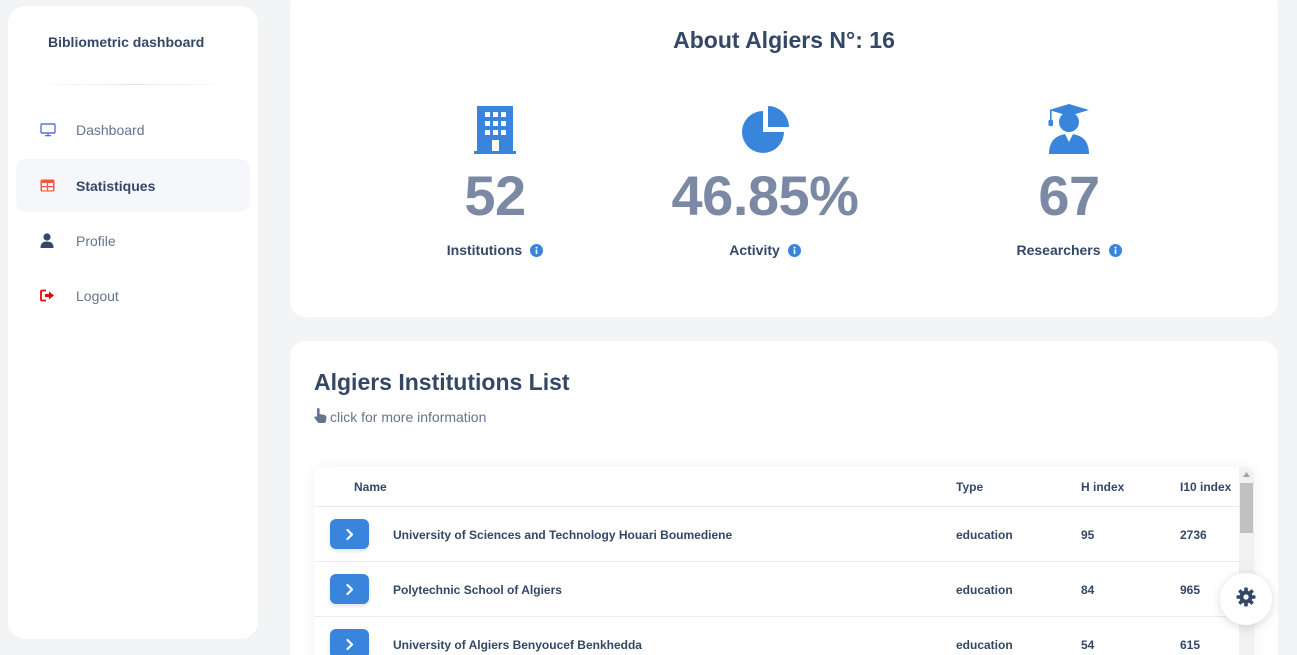 Image resolution: width=1297 pixels, height=655 pixels. What do you see at coordinates (765, 128) in the screenshot?
I see `pie-chart-icon` at bounding box center [765, 128].